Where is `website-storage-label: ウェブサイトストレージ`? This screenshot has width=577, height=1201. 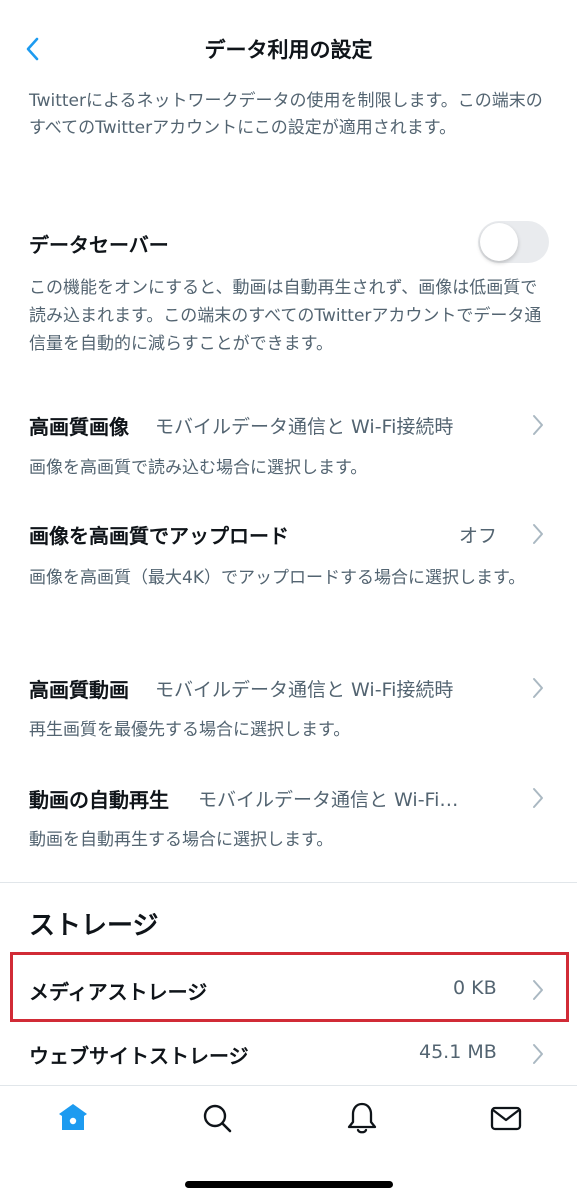 website-storage-label: ウェブサイトストレージ is located at coordinates (139, 1056).